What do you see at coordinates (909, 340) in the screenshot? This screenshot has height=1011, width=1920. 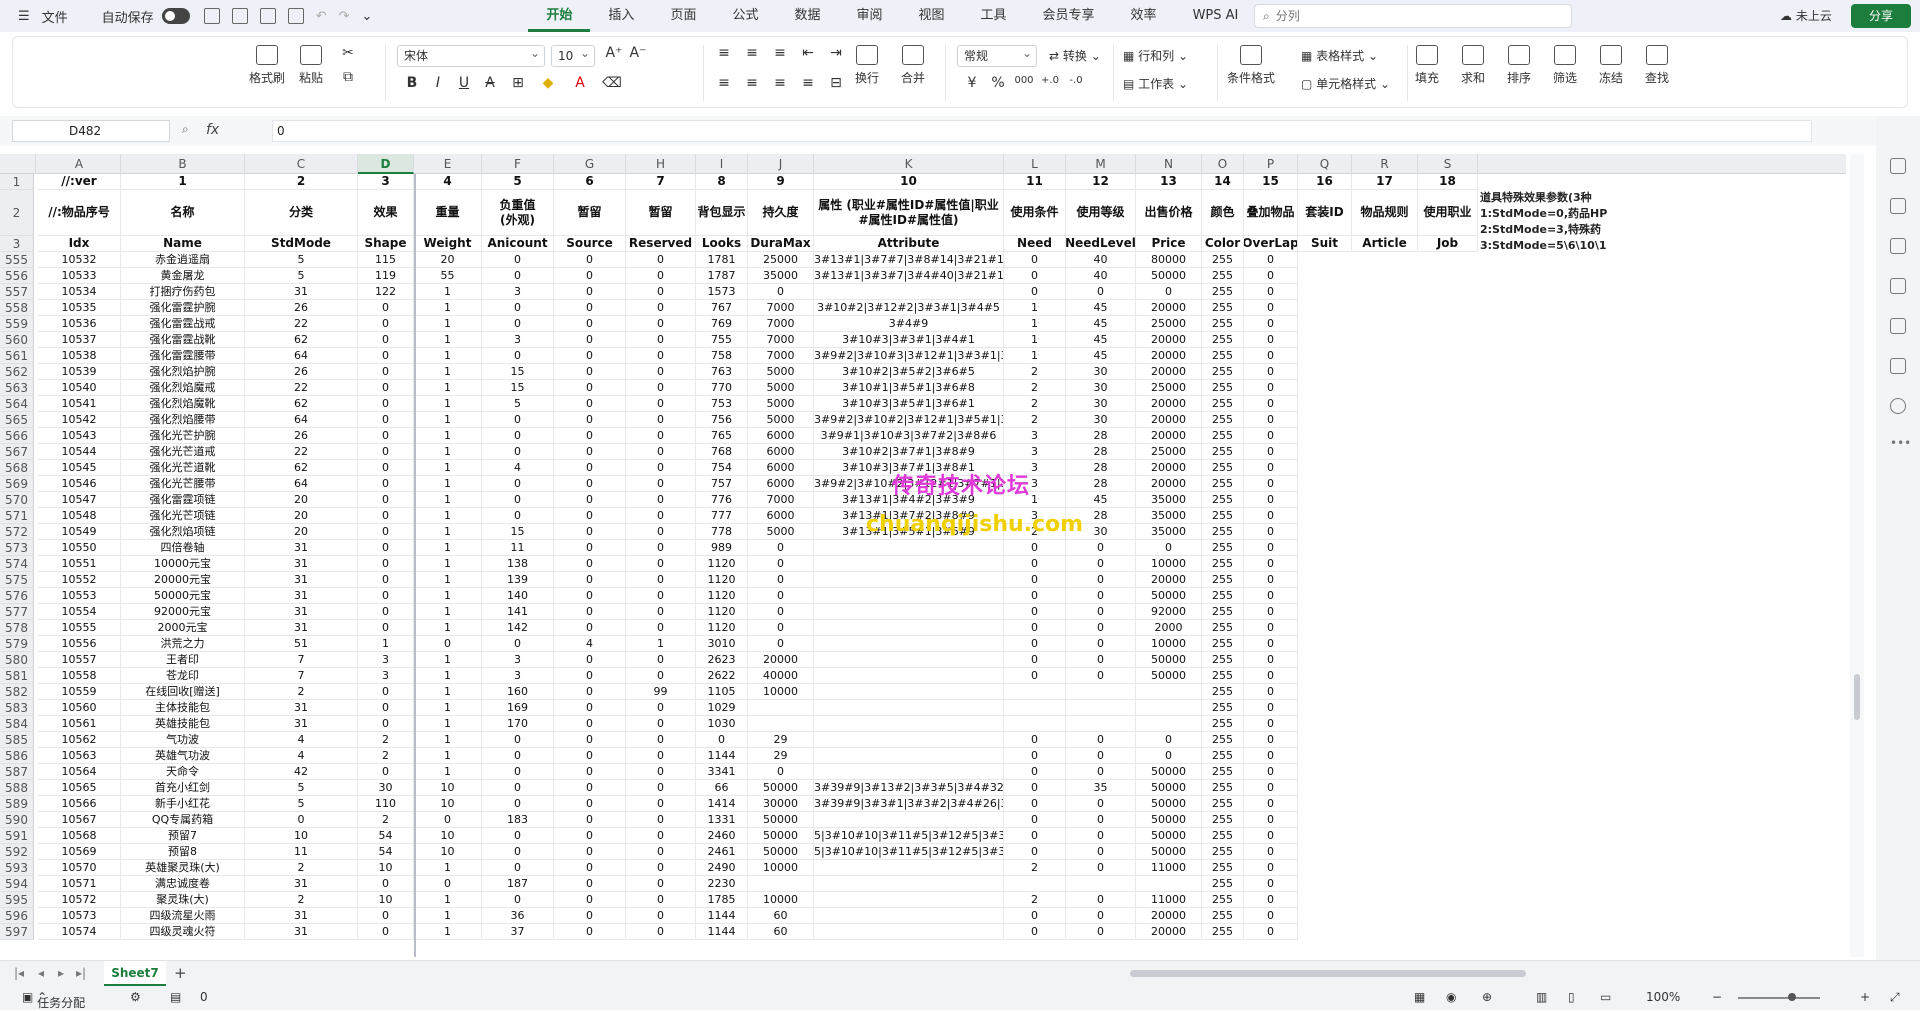 I see `table-cell: 3#10#3|3#3#1|3#4#1` at bounding box center [909, 340].